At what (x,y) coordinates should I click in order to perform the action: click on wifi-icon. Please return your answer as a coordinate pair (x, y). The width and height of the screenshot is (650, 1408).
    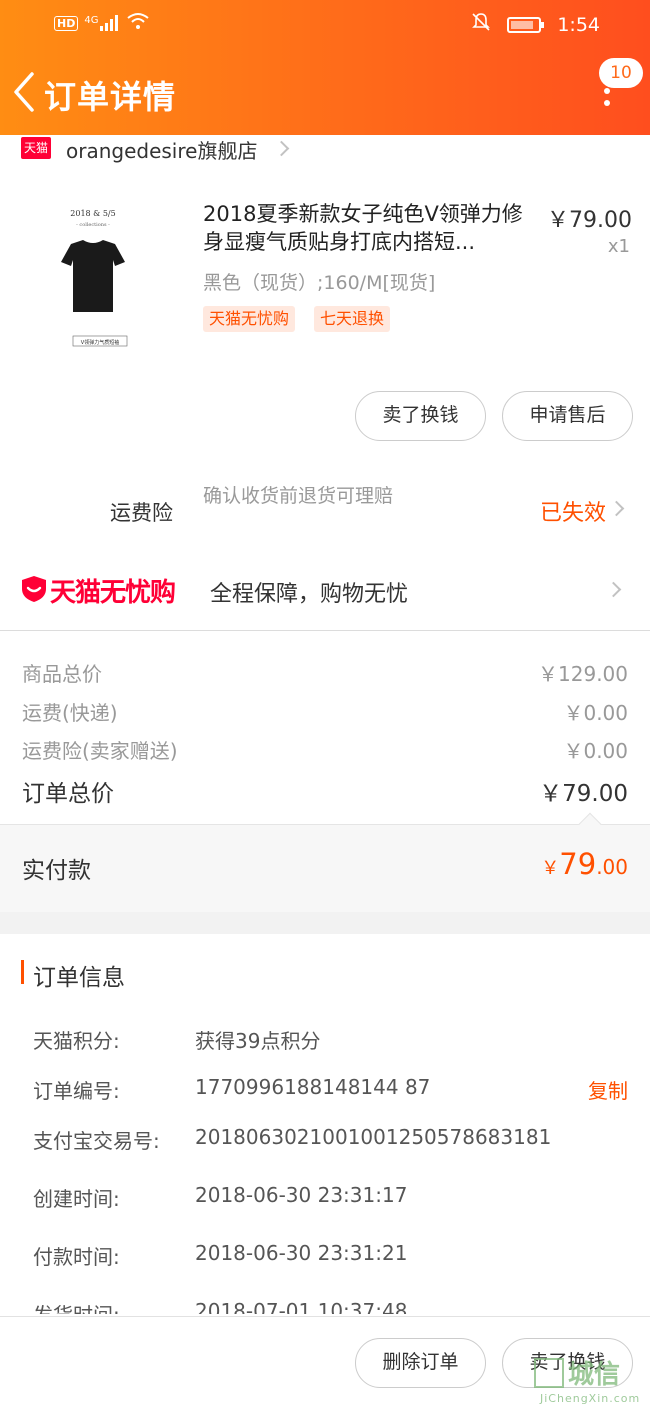
    Looking at the image, I should click on (138, 23).